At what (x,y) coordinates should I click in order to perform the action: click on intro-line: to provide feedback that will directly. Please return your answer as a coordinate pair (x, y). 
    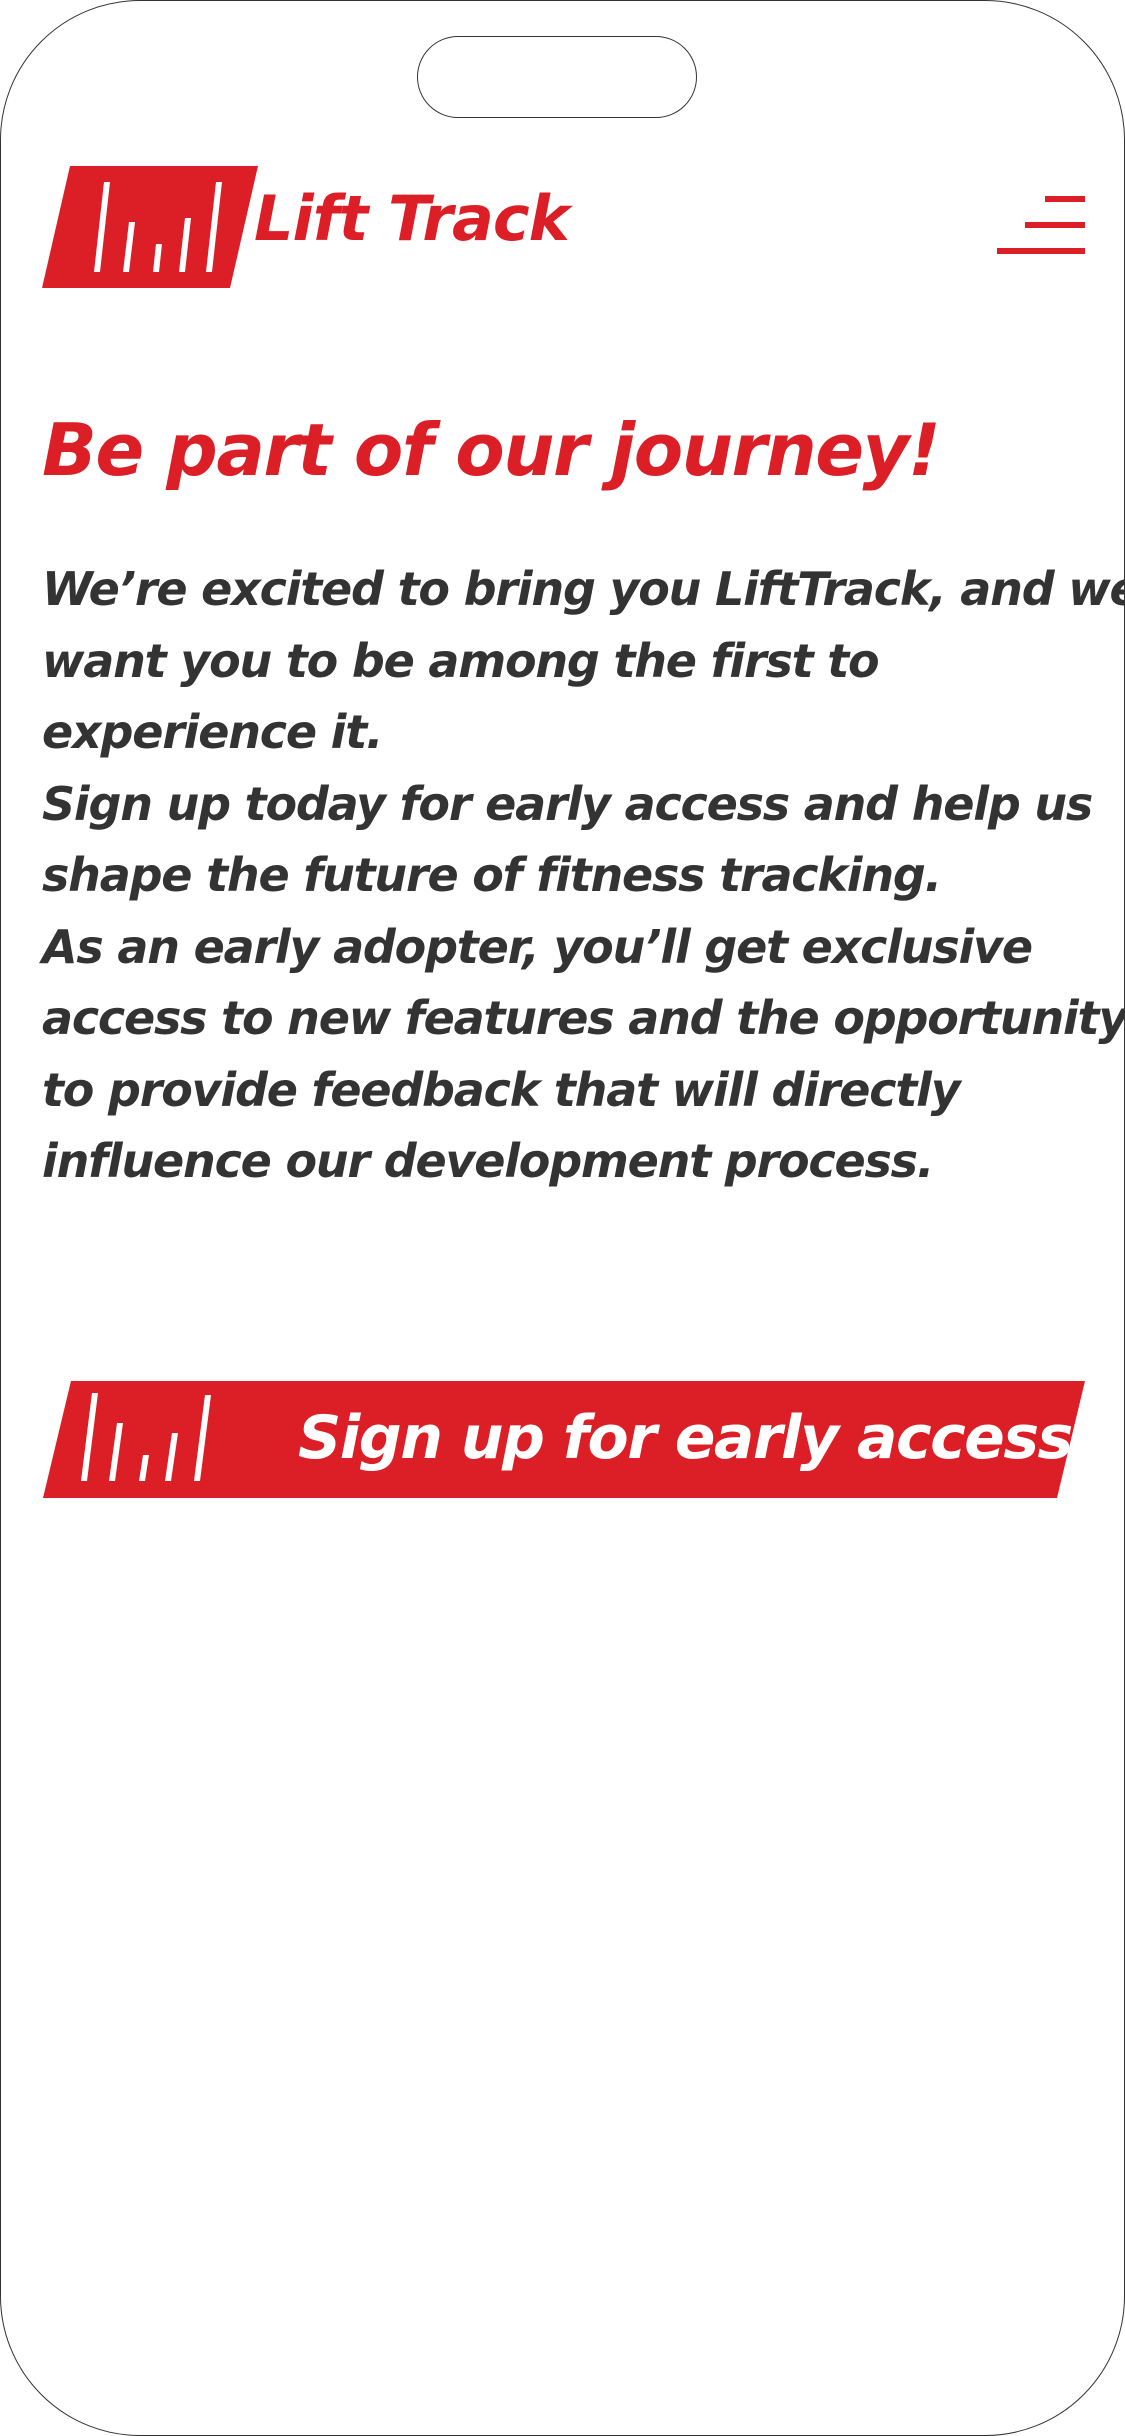
    Looking at the image, I should click on (501, 1089).